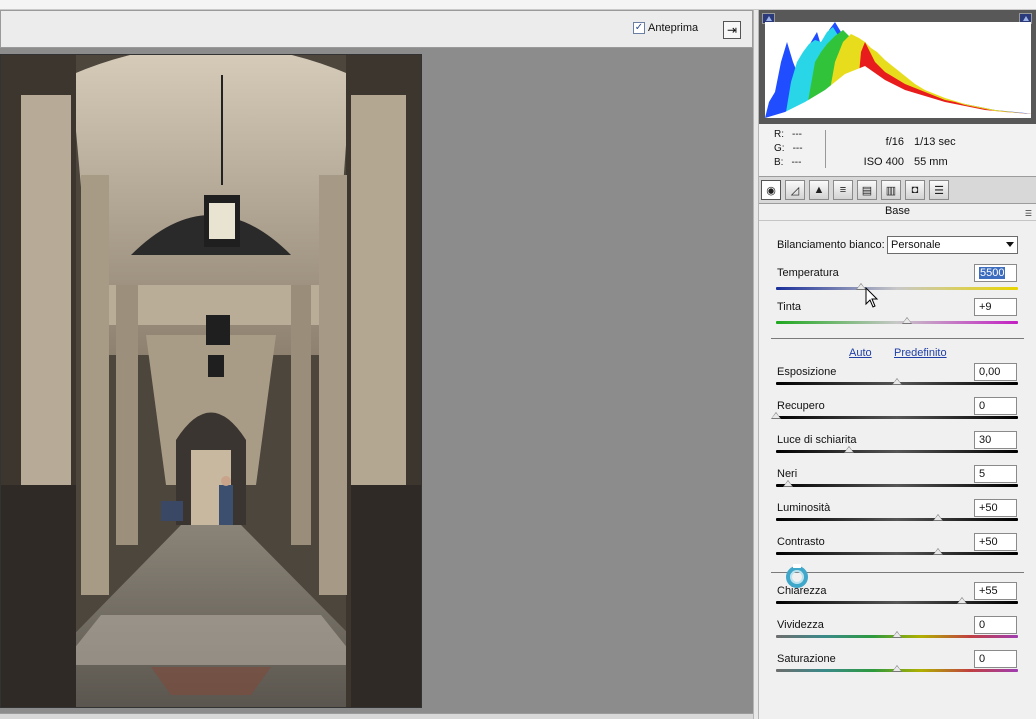 The image size is (1036, 719). I want to click on camera-calibration-icon: ◘, so click(915, 190).